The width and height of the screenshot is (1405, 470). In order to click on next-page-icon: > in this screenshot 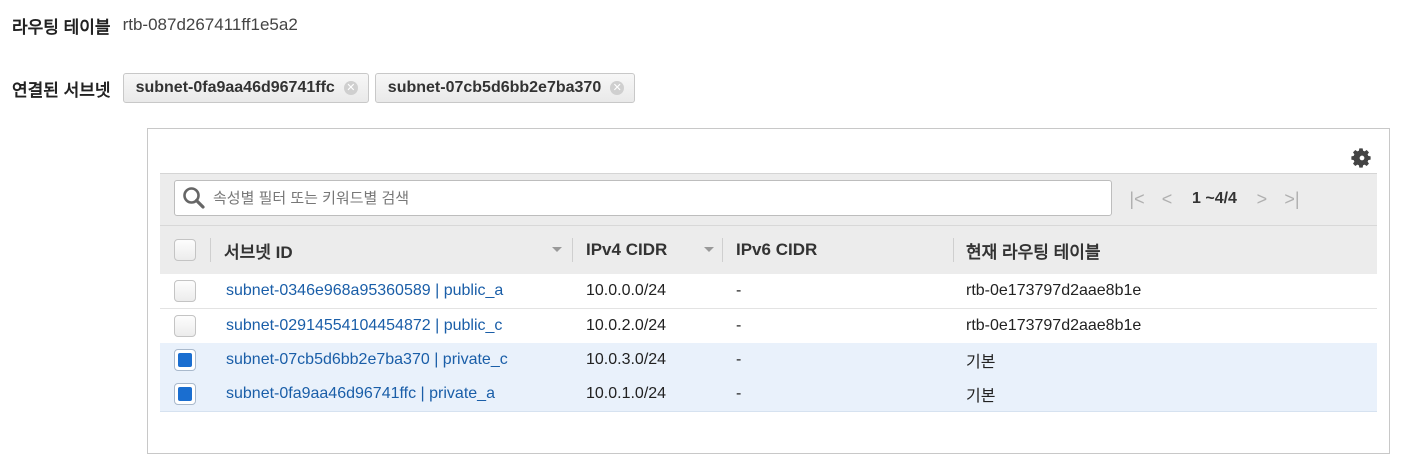, I will do `click(1262, 199)`.